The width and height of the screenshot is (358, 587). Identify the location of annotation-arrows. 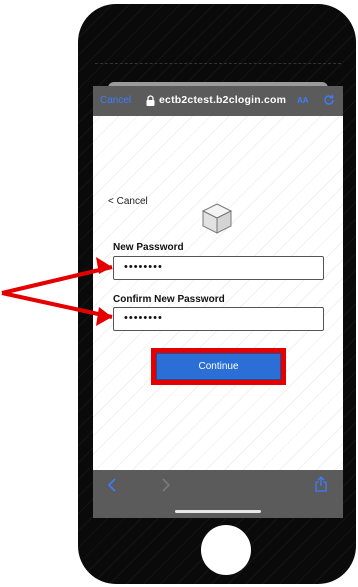
(57, 291).